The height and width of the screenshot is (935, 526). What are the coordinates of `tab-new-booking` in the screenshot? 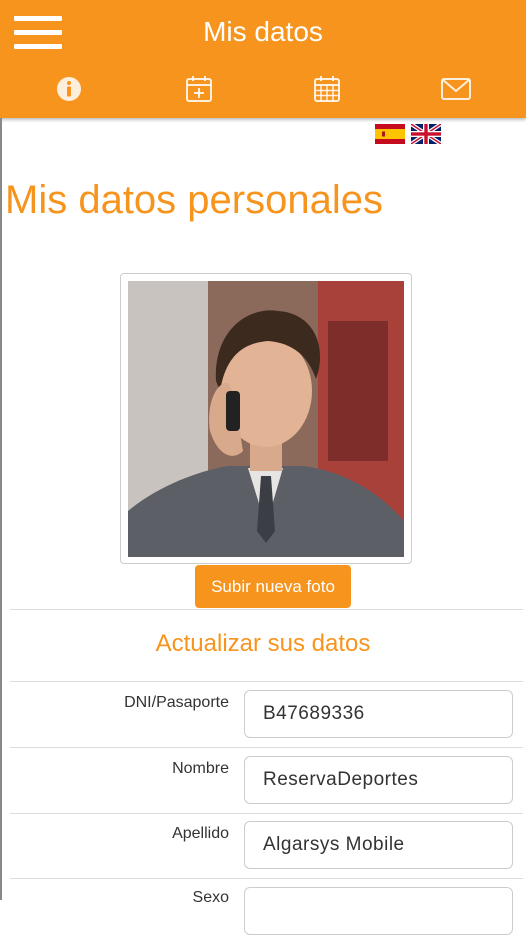 It's located at (199, 89).